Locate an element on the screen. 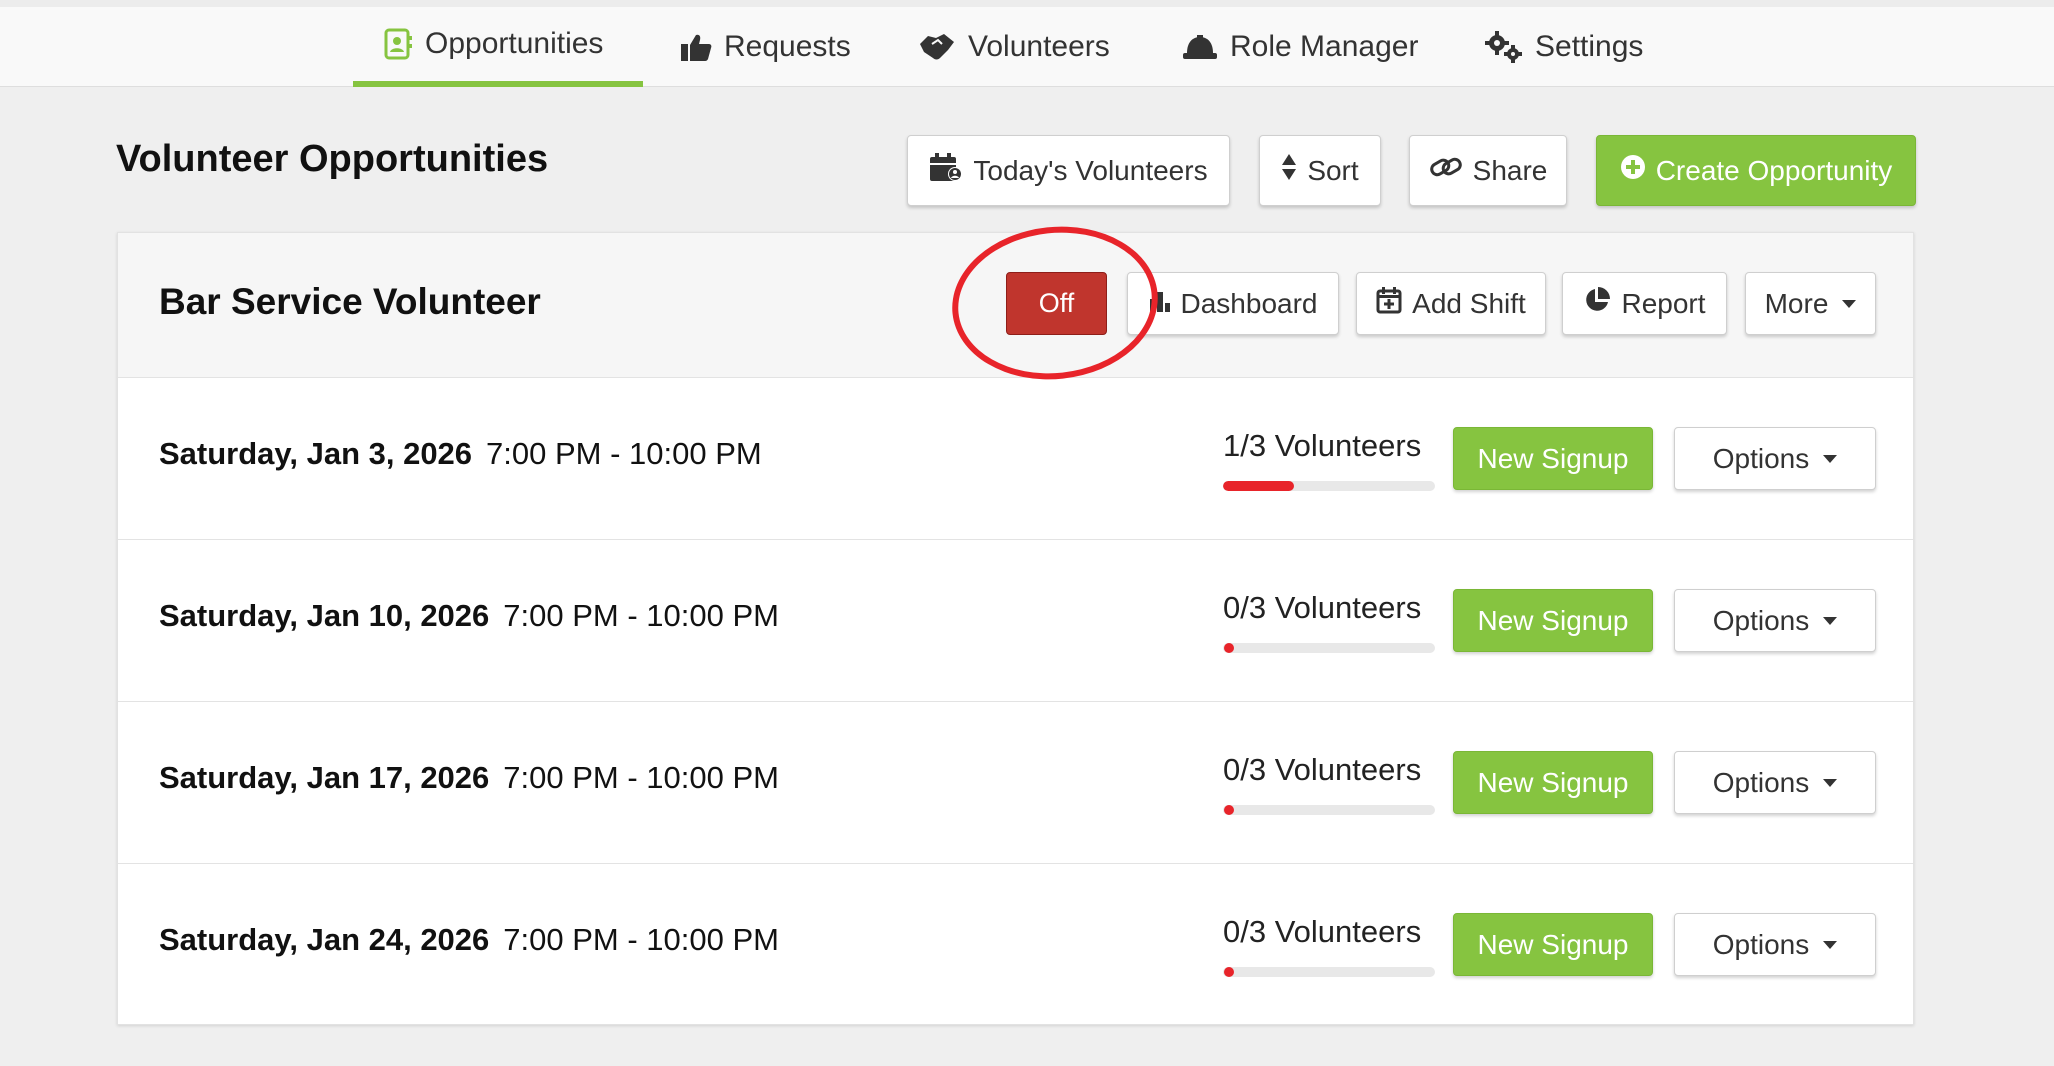  sort-icon is located at coordinates (1289, 170).